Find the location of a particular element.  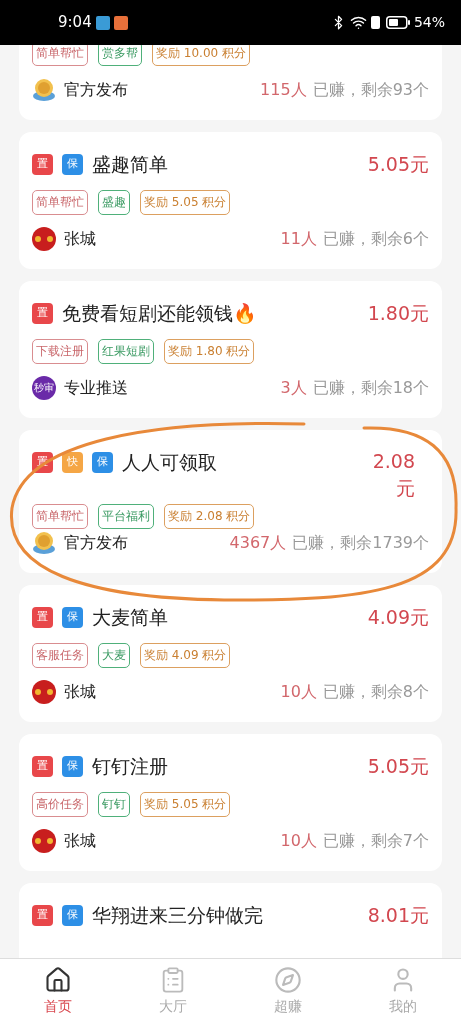

task-tag: 下载注册 is located at coordinates (60, 351).